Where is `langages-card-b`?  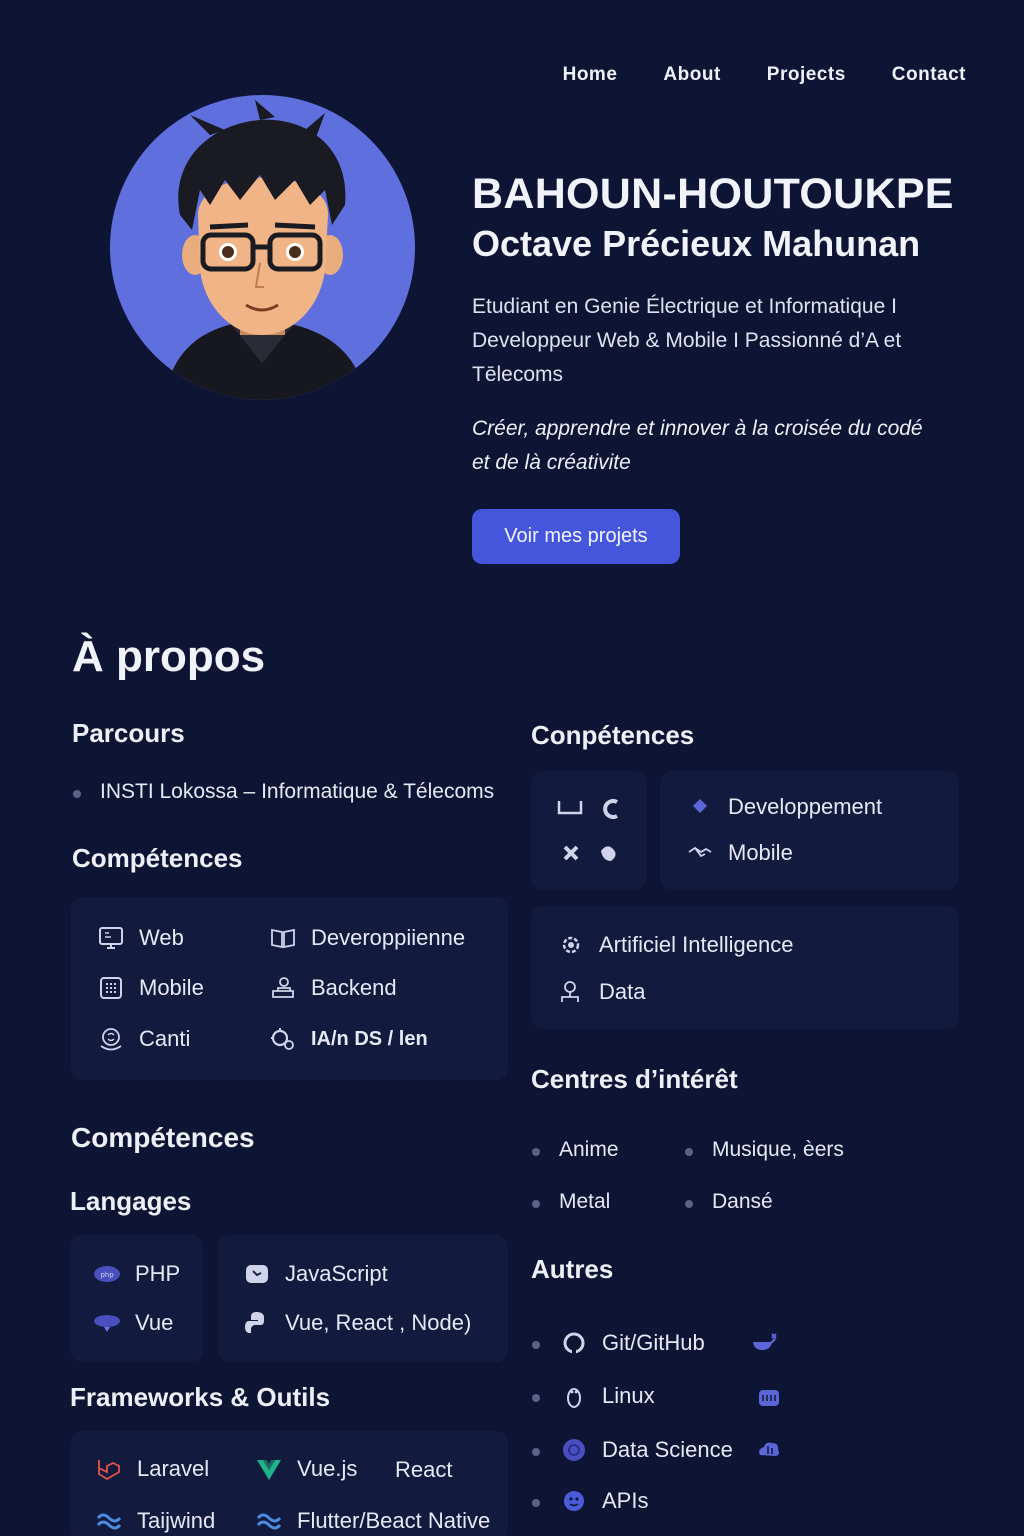 langages-card-b is located at coordinates (363, 1298).